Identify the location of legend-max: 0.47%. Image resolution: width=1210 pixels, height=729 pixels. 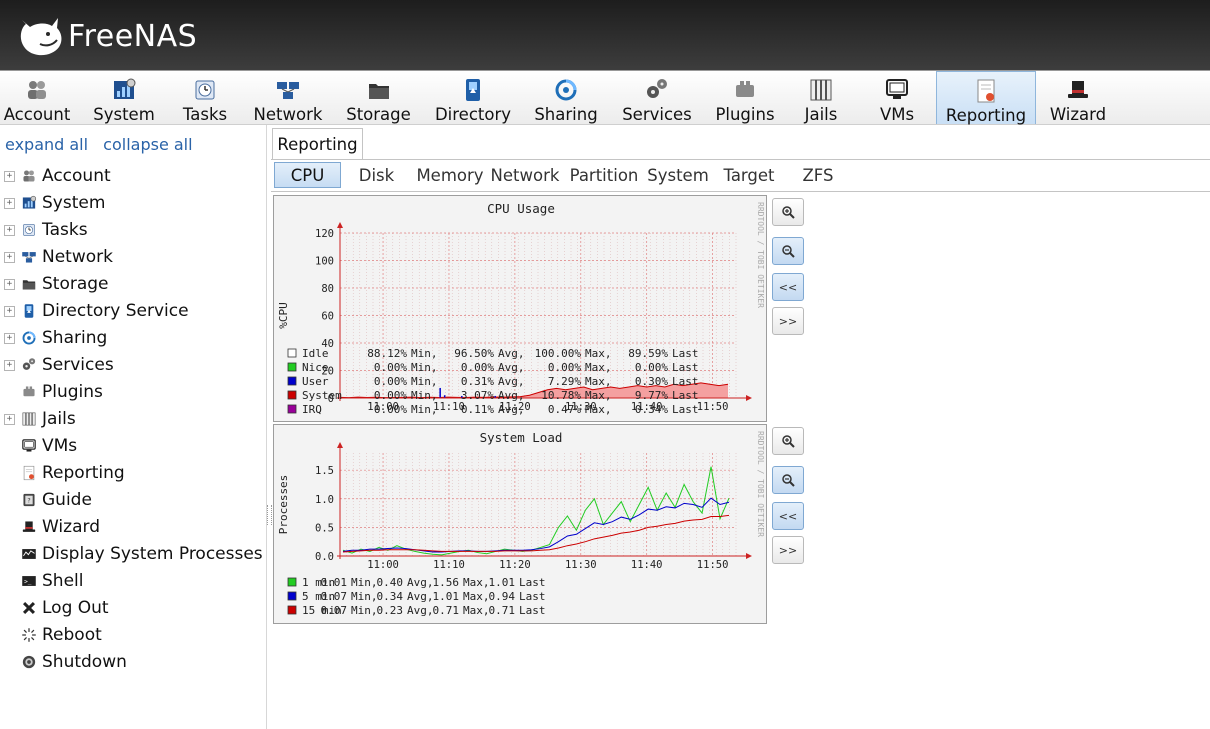
(564, 409).